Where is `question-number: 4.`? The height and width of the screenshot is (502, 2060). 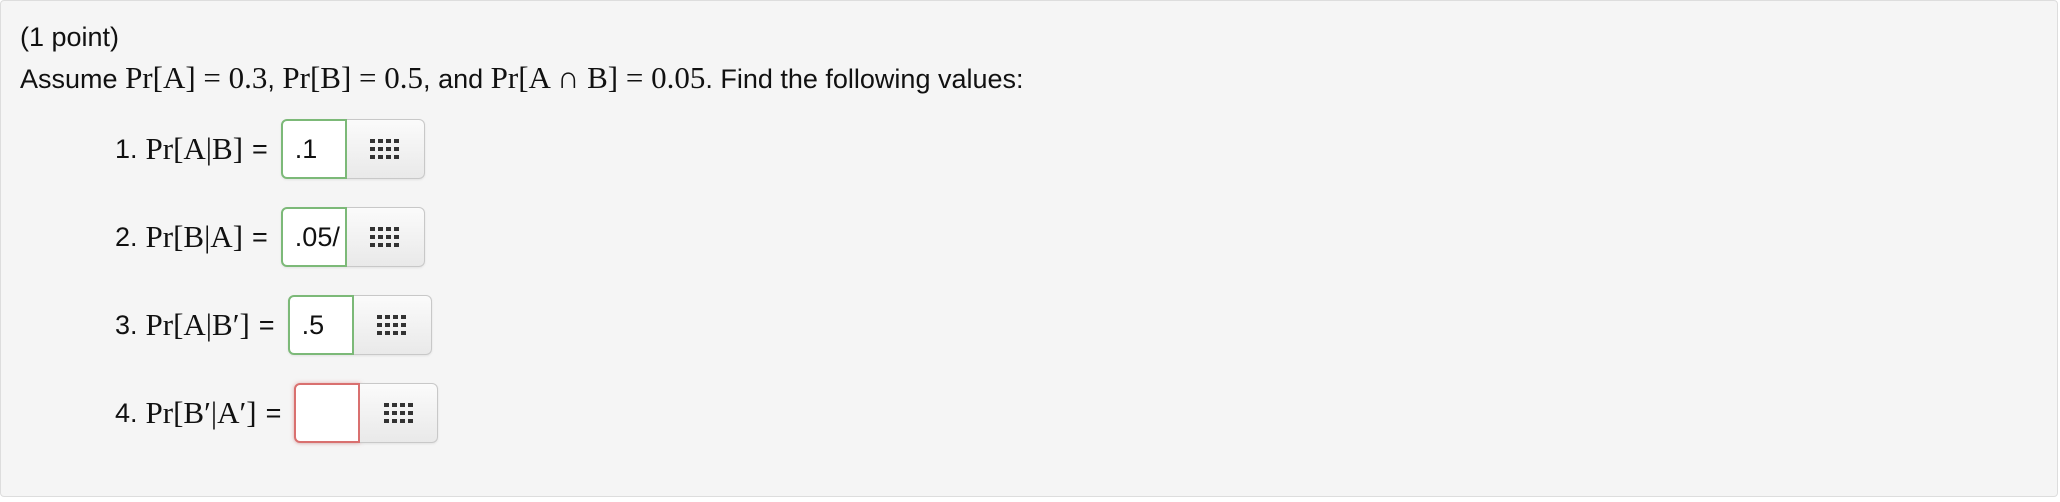 question-number: 4. is located at coordinates (126, 412).